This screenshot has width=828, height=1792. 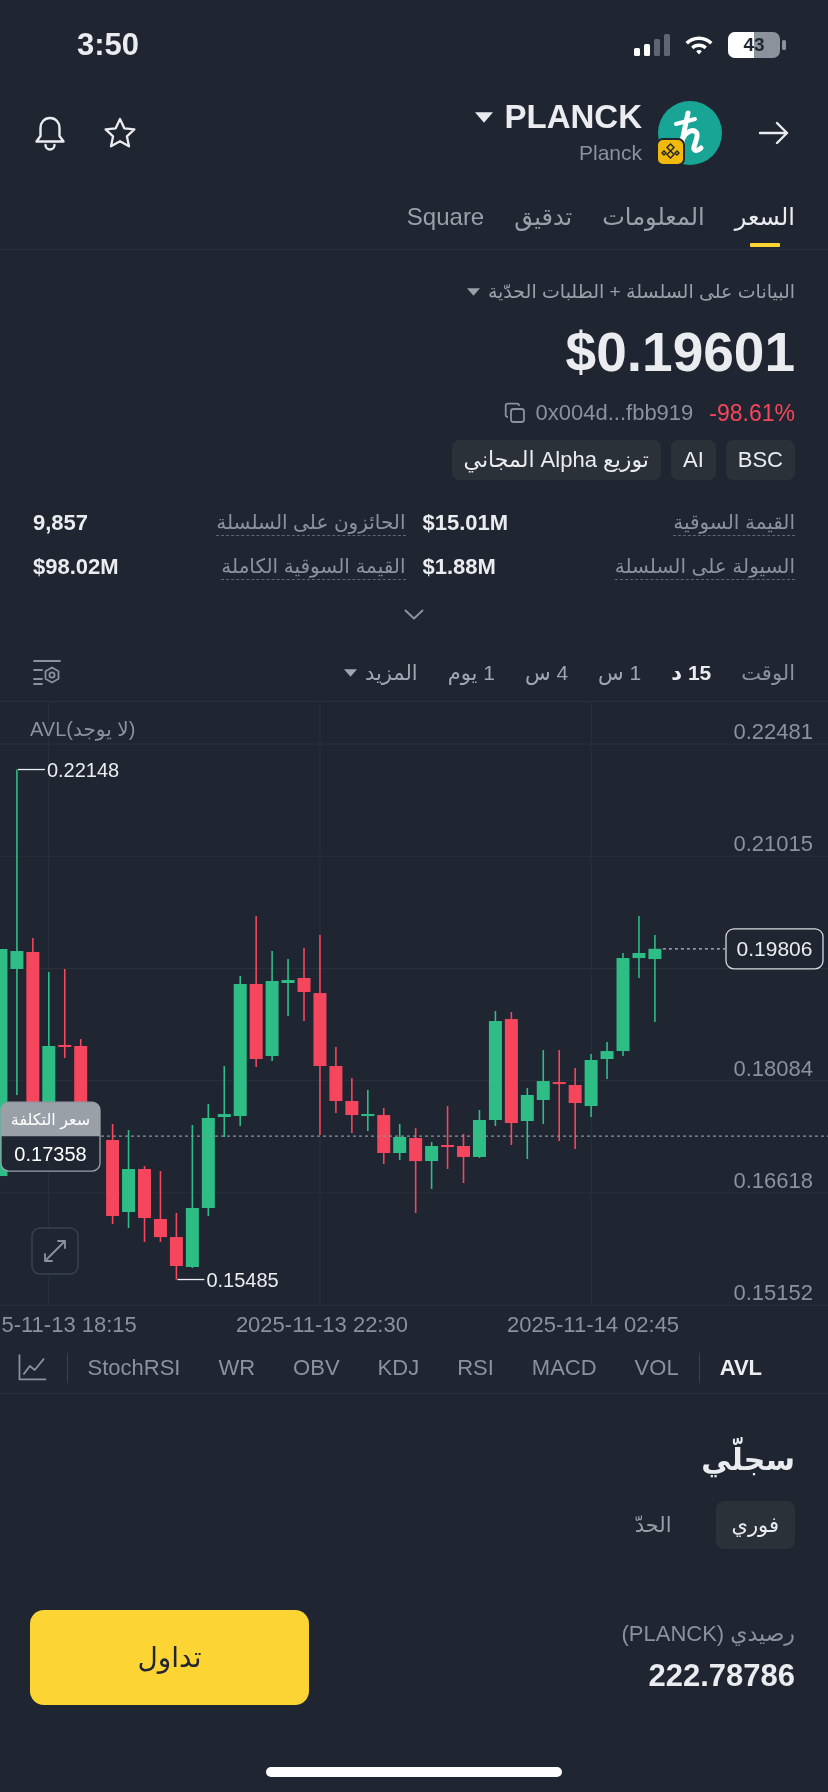 I want to click on stat-label: السيولة على السلسلة, so click(x=704, y=566).